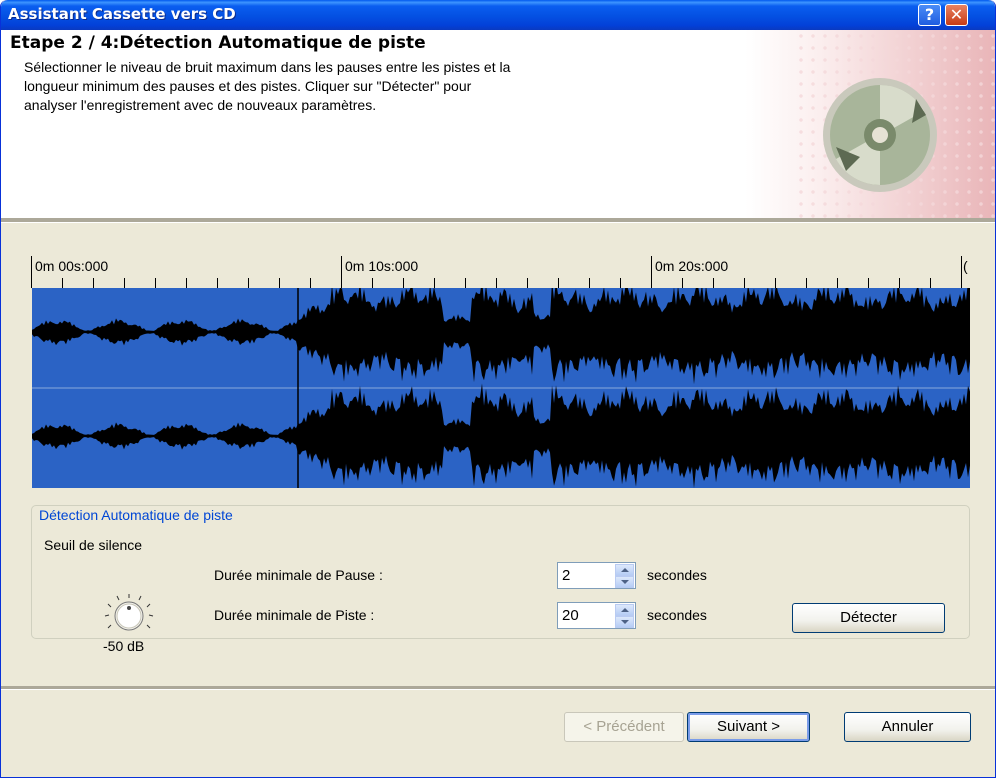 Image resolution: width=996 pixels, height=779 pixels. Describe the element at coordinates (624, 570) in the screenshot. I see `min-pause-up-button` at that location.